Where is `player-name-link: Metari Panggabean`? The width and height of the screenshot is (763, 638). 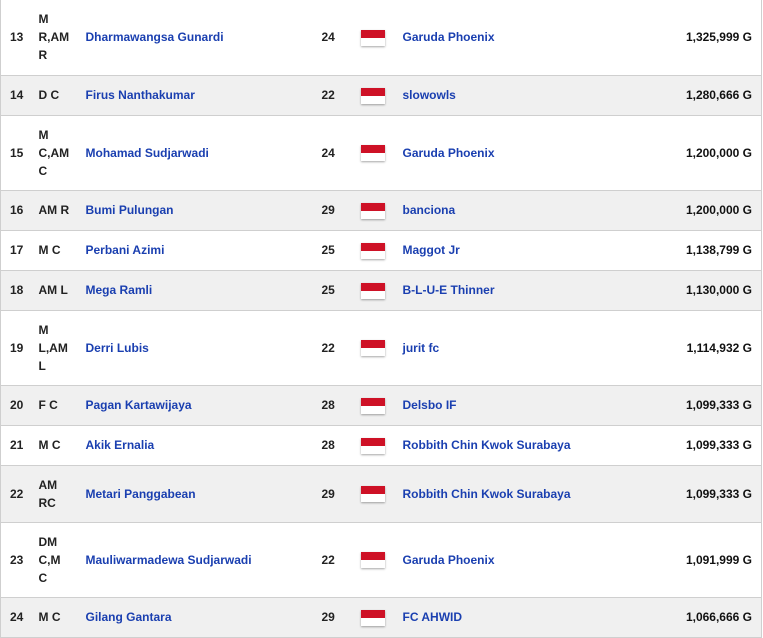 player-name-link: Metari Panggabean is located at coordinates (141, 494).